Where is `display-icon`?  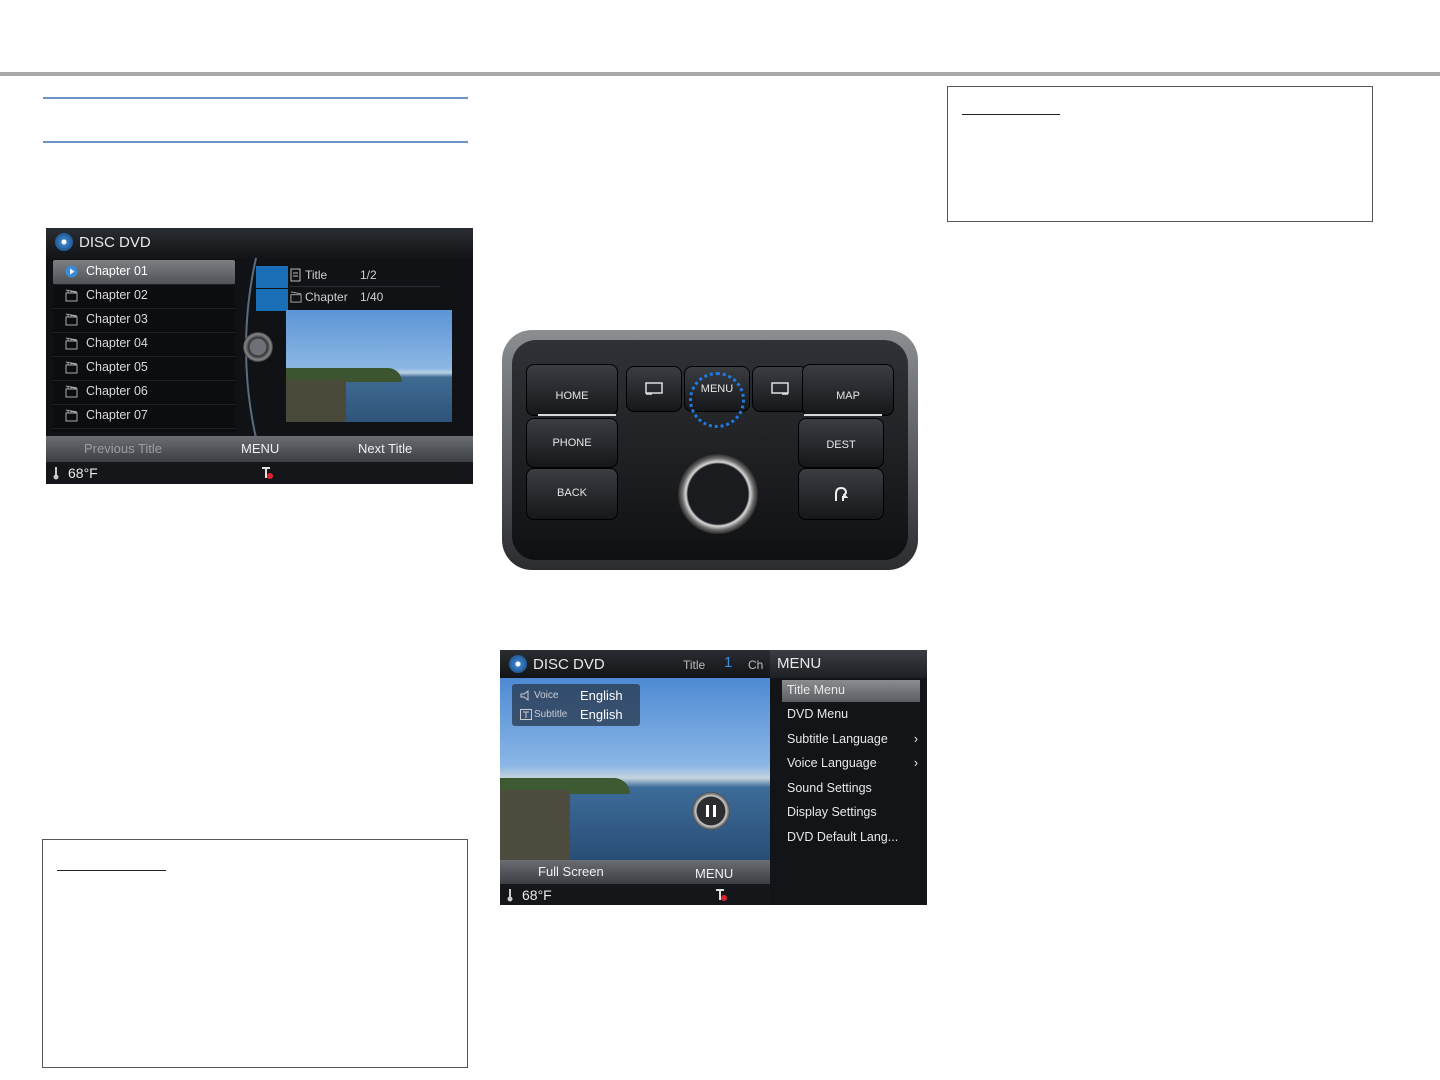
display-icon is located at coordinates (654, 388).